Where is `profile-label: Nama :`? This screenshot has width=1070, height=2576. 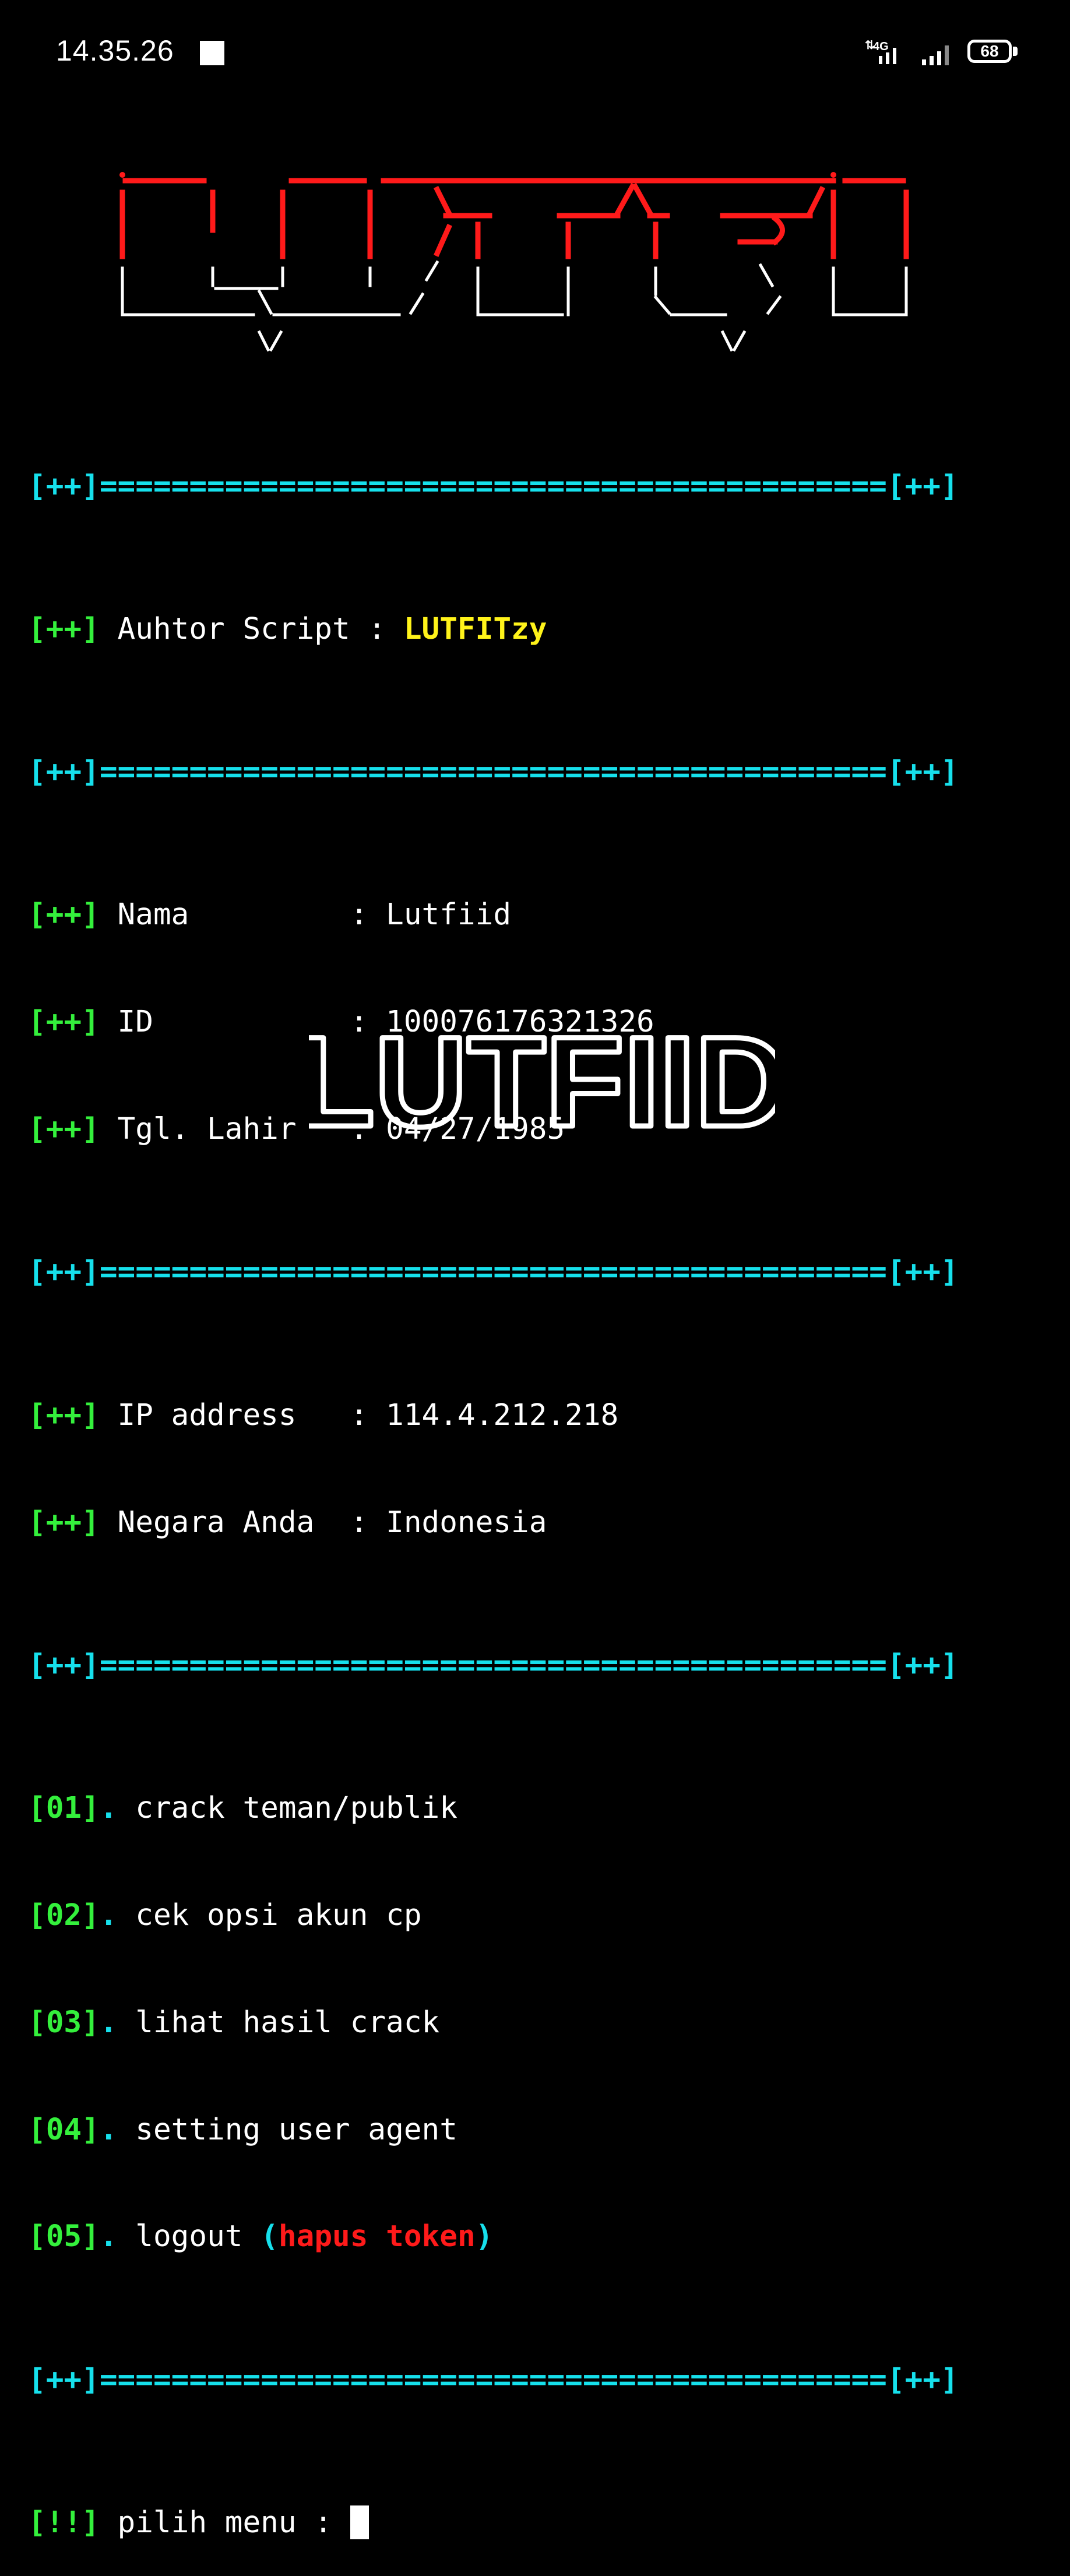 profile-label: Nama : is located at coordinates (242, 915).